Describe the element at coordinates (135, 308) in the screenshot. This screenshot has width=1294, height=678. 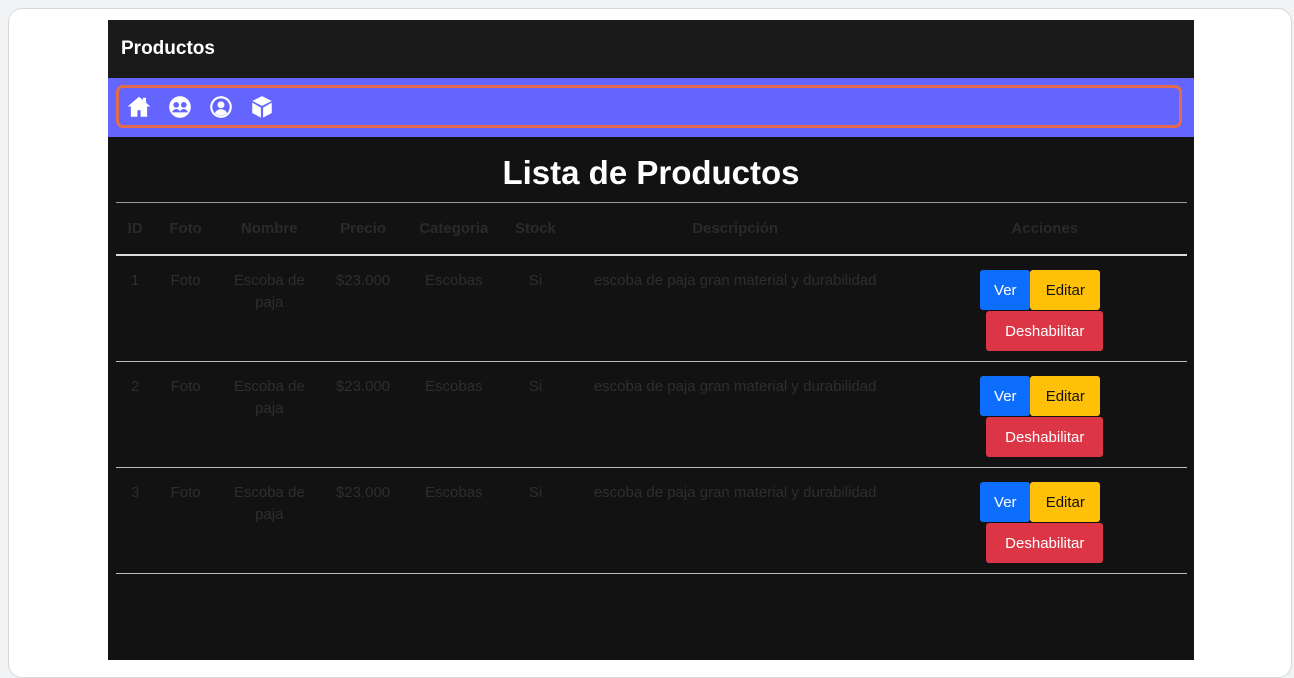
I see `cell-id: 1` at that location.